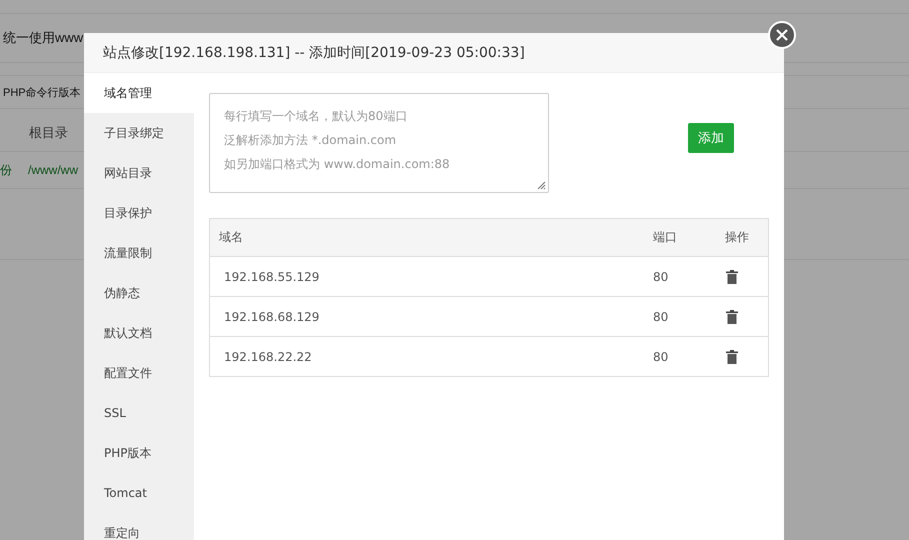 The width and height of the screenshot is (909, 540). What do you see at coordinates (139, 413) in the screenshot?
I see `sidebar-item: SSL` at bounding box center [139, 413].